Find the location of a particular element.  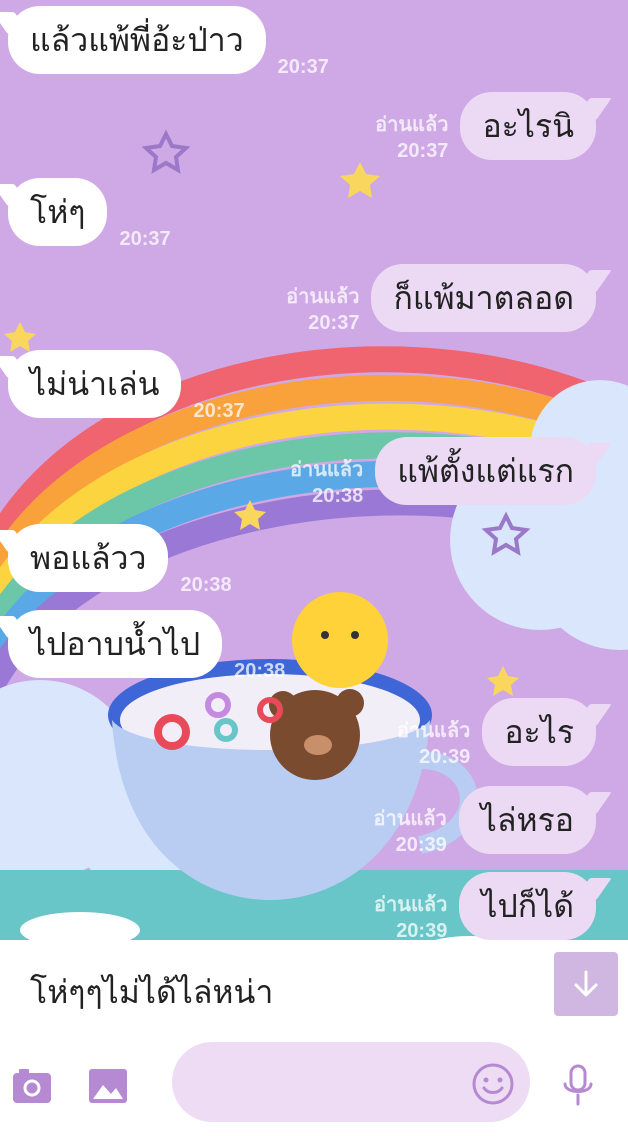

gallery-button is located at coordinates (108, 1086).